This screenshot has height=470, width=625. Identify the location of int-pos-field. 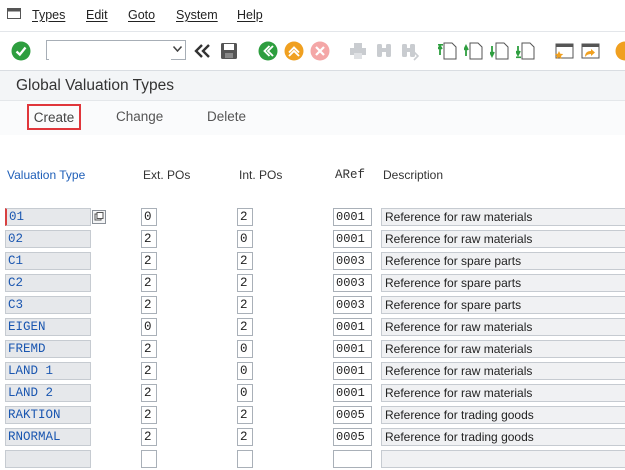
(245, 459).